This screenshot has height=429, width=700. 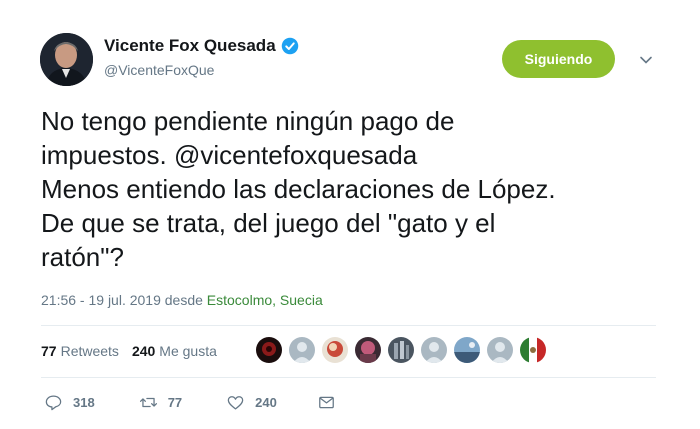 I want to click on avatar-image, so click(x=66, y=59).